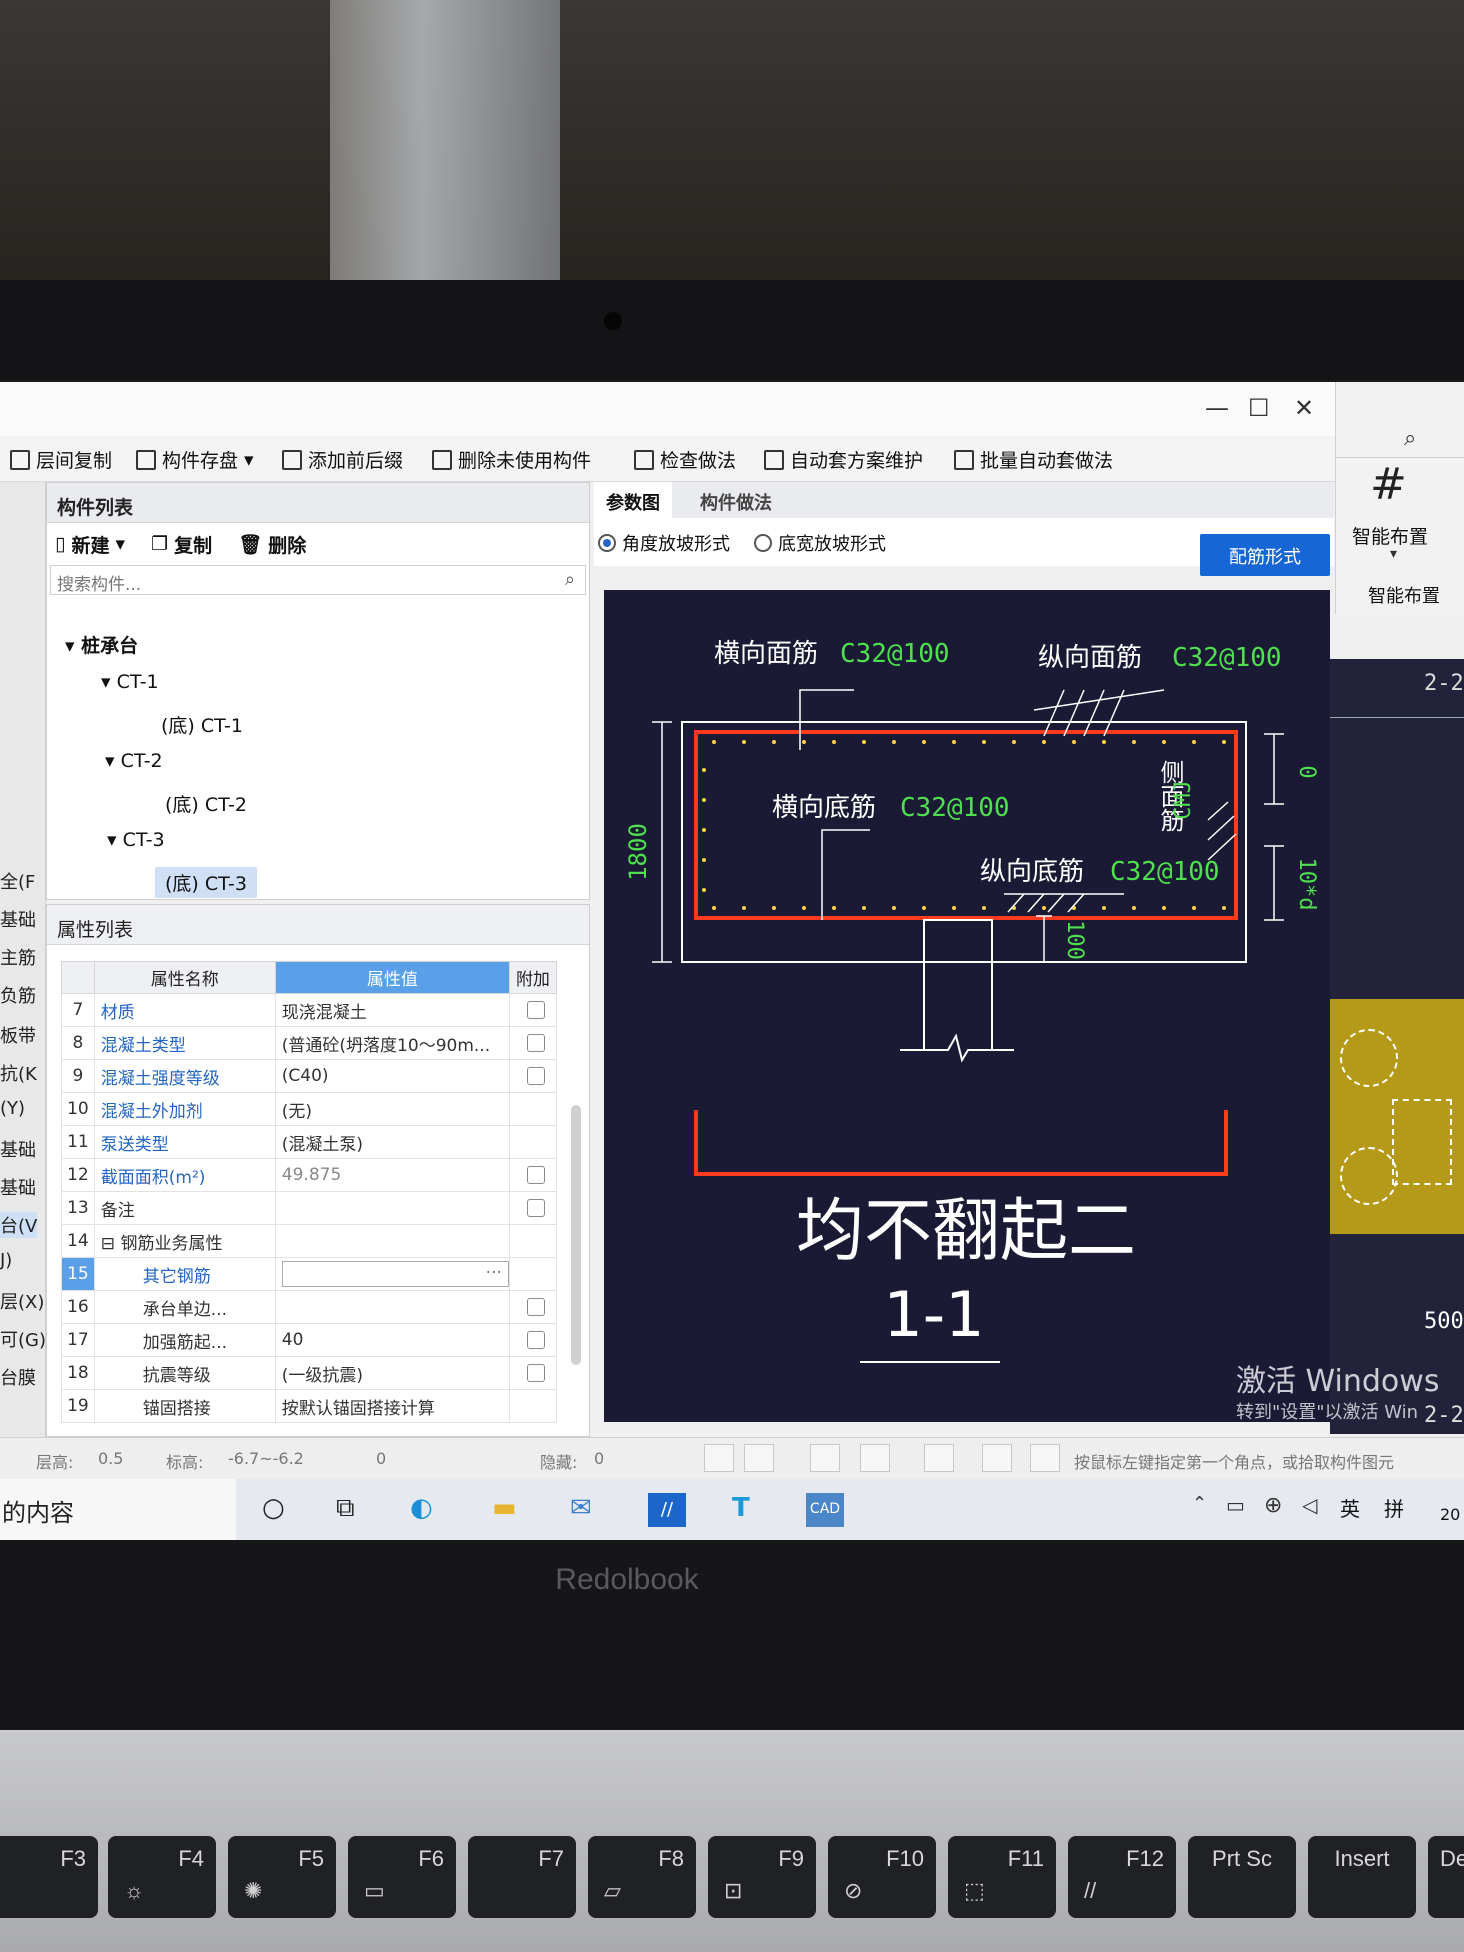  Describe the element at coordinates (184, 1274) in the screenshot. I see `row-name: 其它钢筋` at that location.